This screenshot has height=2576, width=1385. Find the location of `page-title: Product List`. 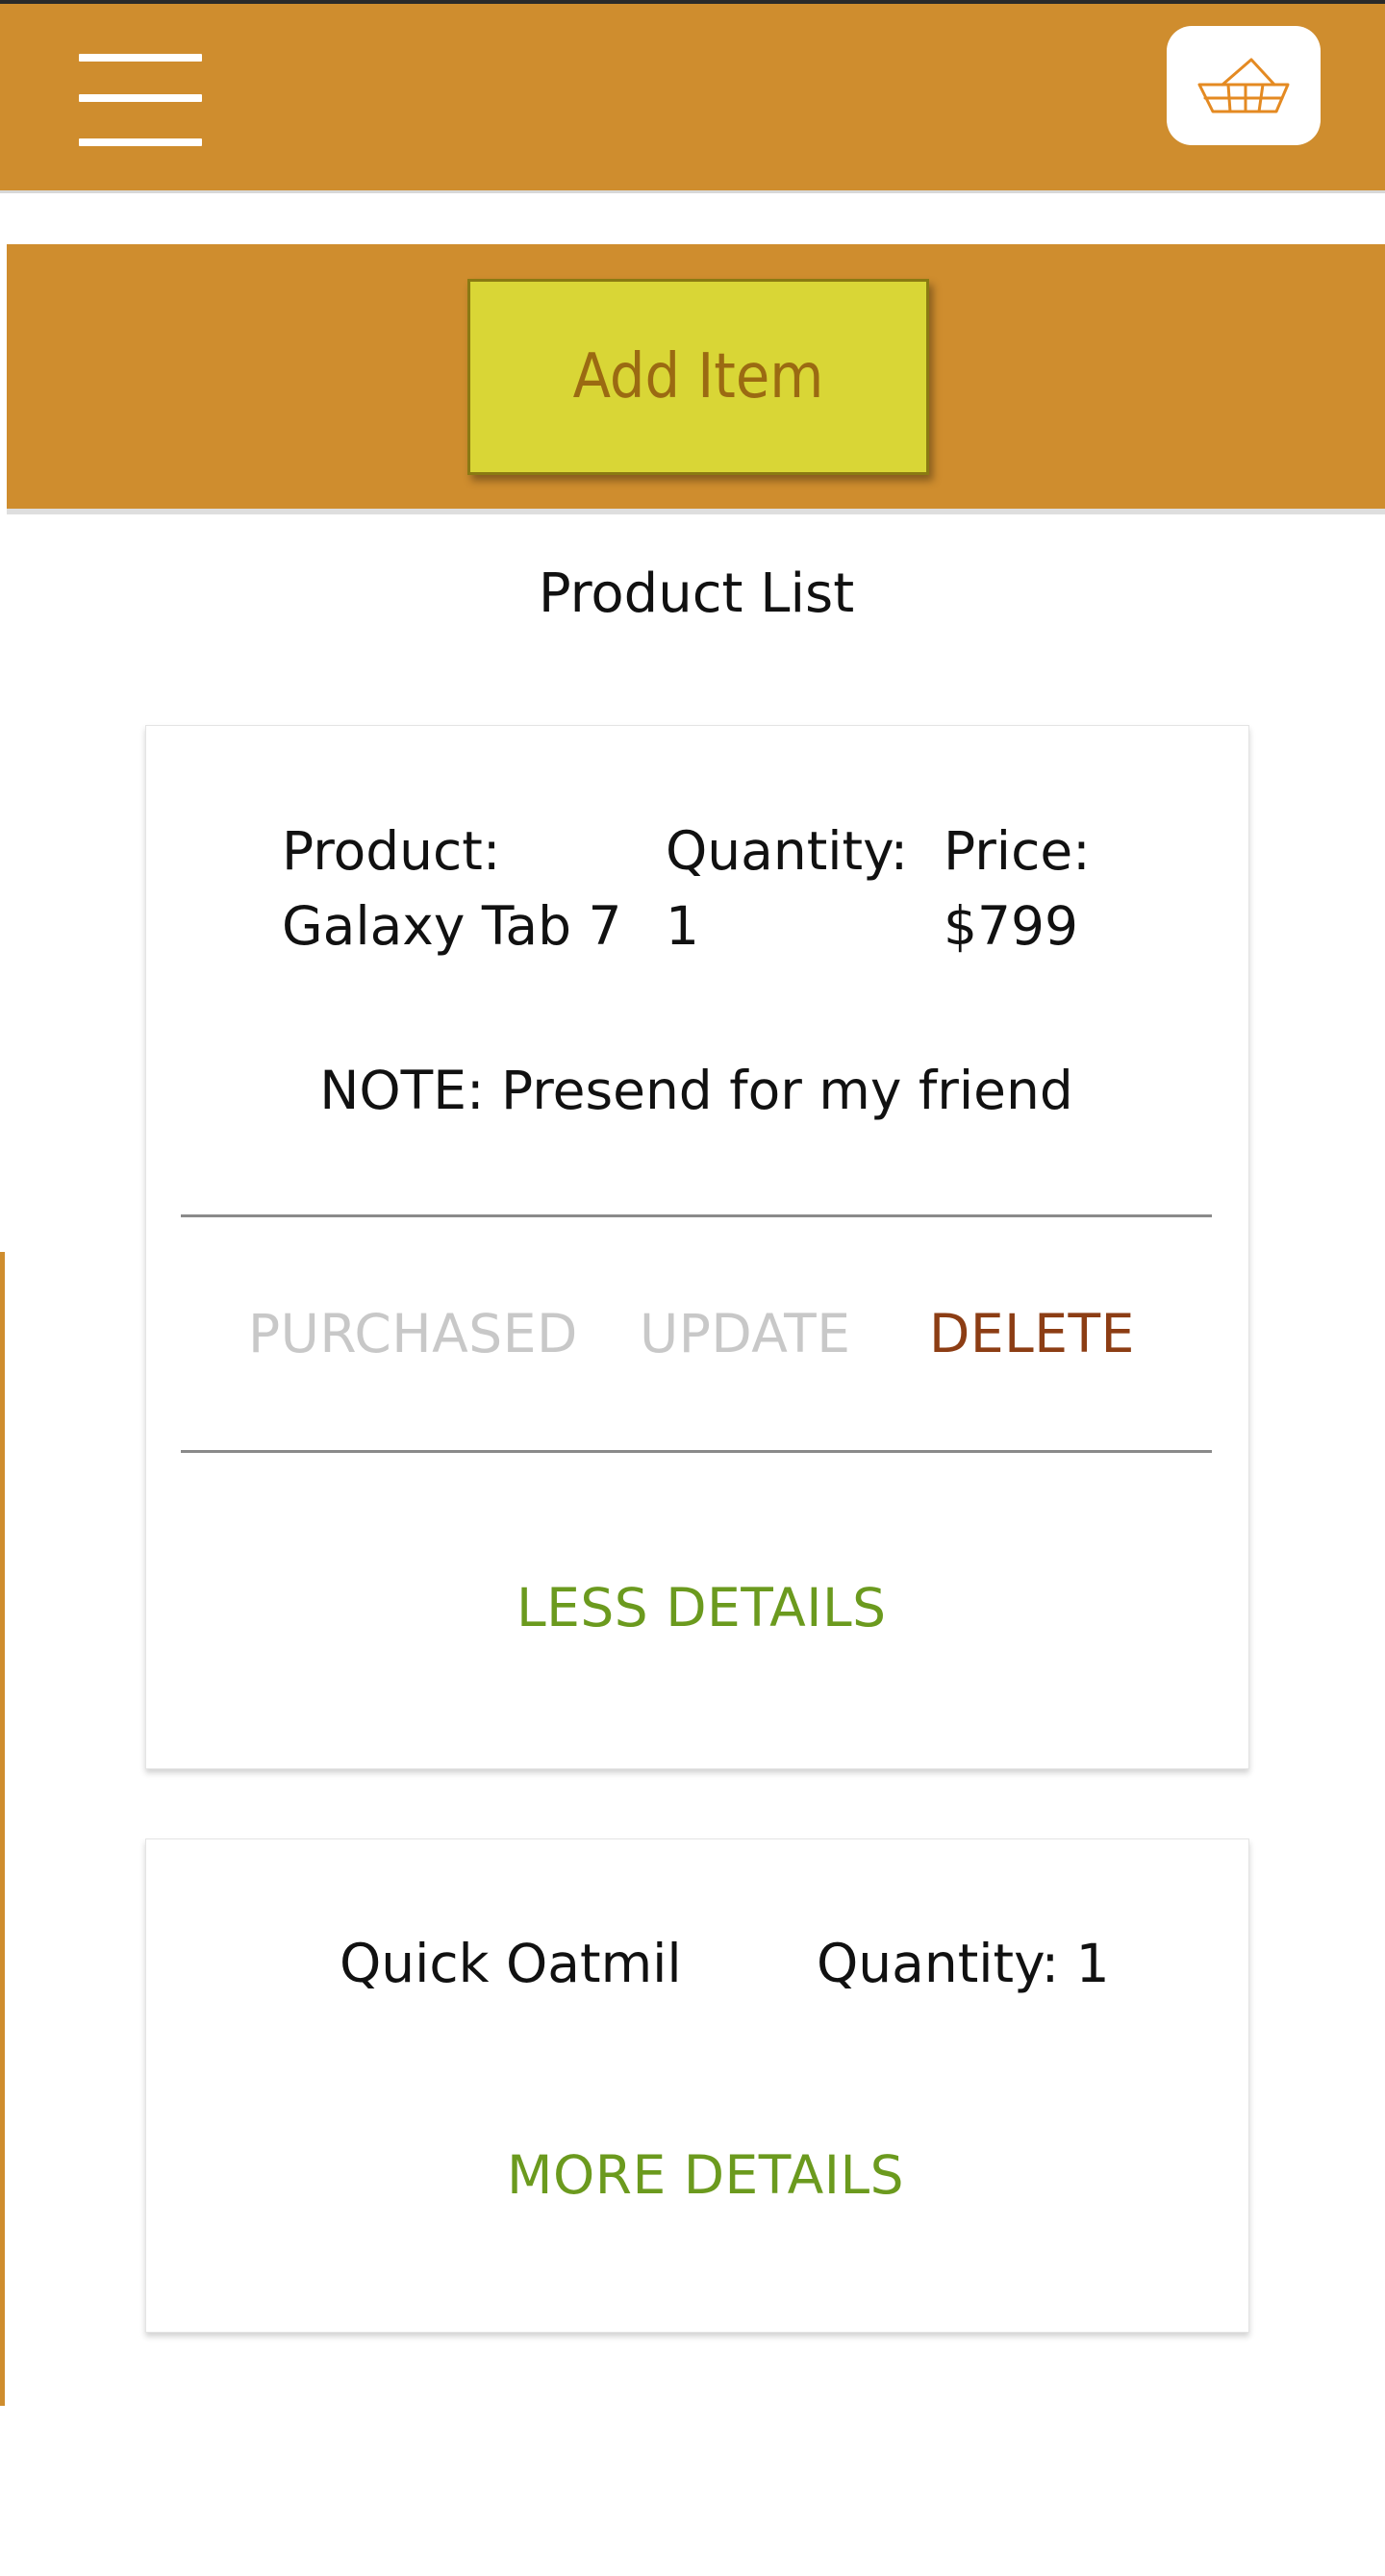

page-title: Product List is located at coordinates (696, 594).